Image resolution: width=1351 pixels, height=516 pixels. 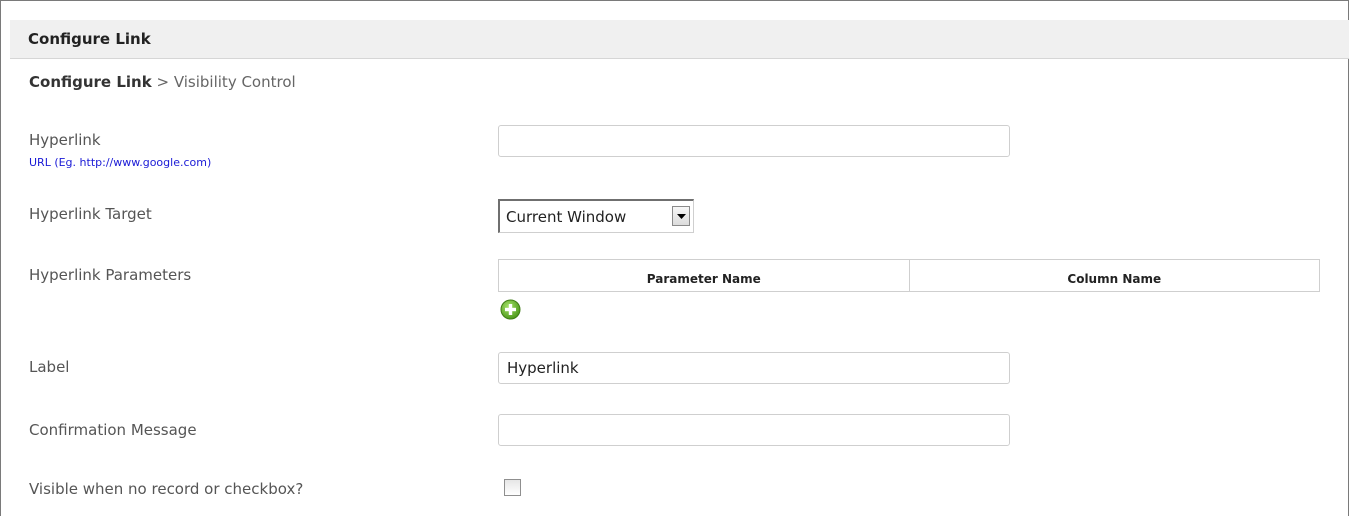 What do you see at coordinates (754, 430) in the screenshot?
I see `confirmation-message-input` at bounding box center [754, 430].